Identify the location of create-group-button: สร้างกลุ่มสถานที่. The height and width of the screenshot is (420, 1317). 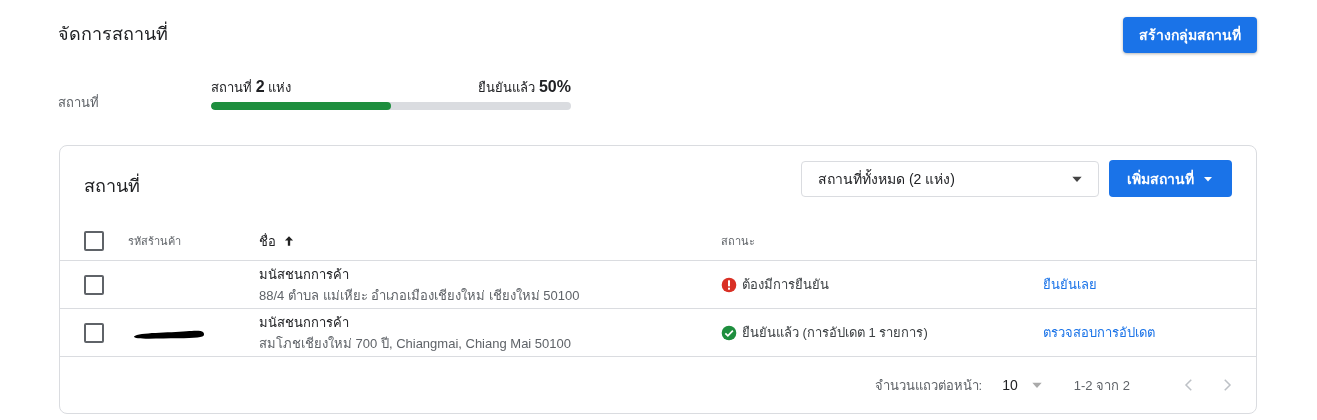
(1190, 35).